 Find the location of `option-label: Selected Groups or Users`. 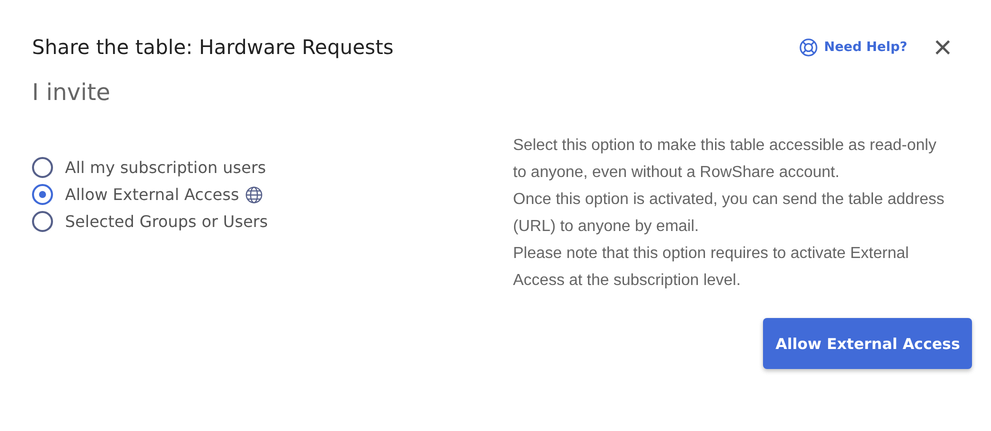

option-label: Selected Groups or Users is located at coordinates (166, 221).